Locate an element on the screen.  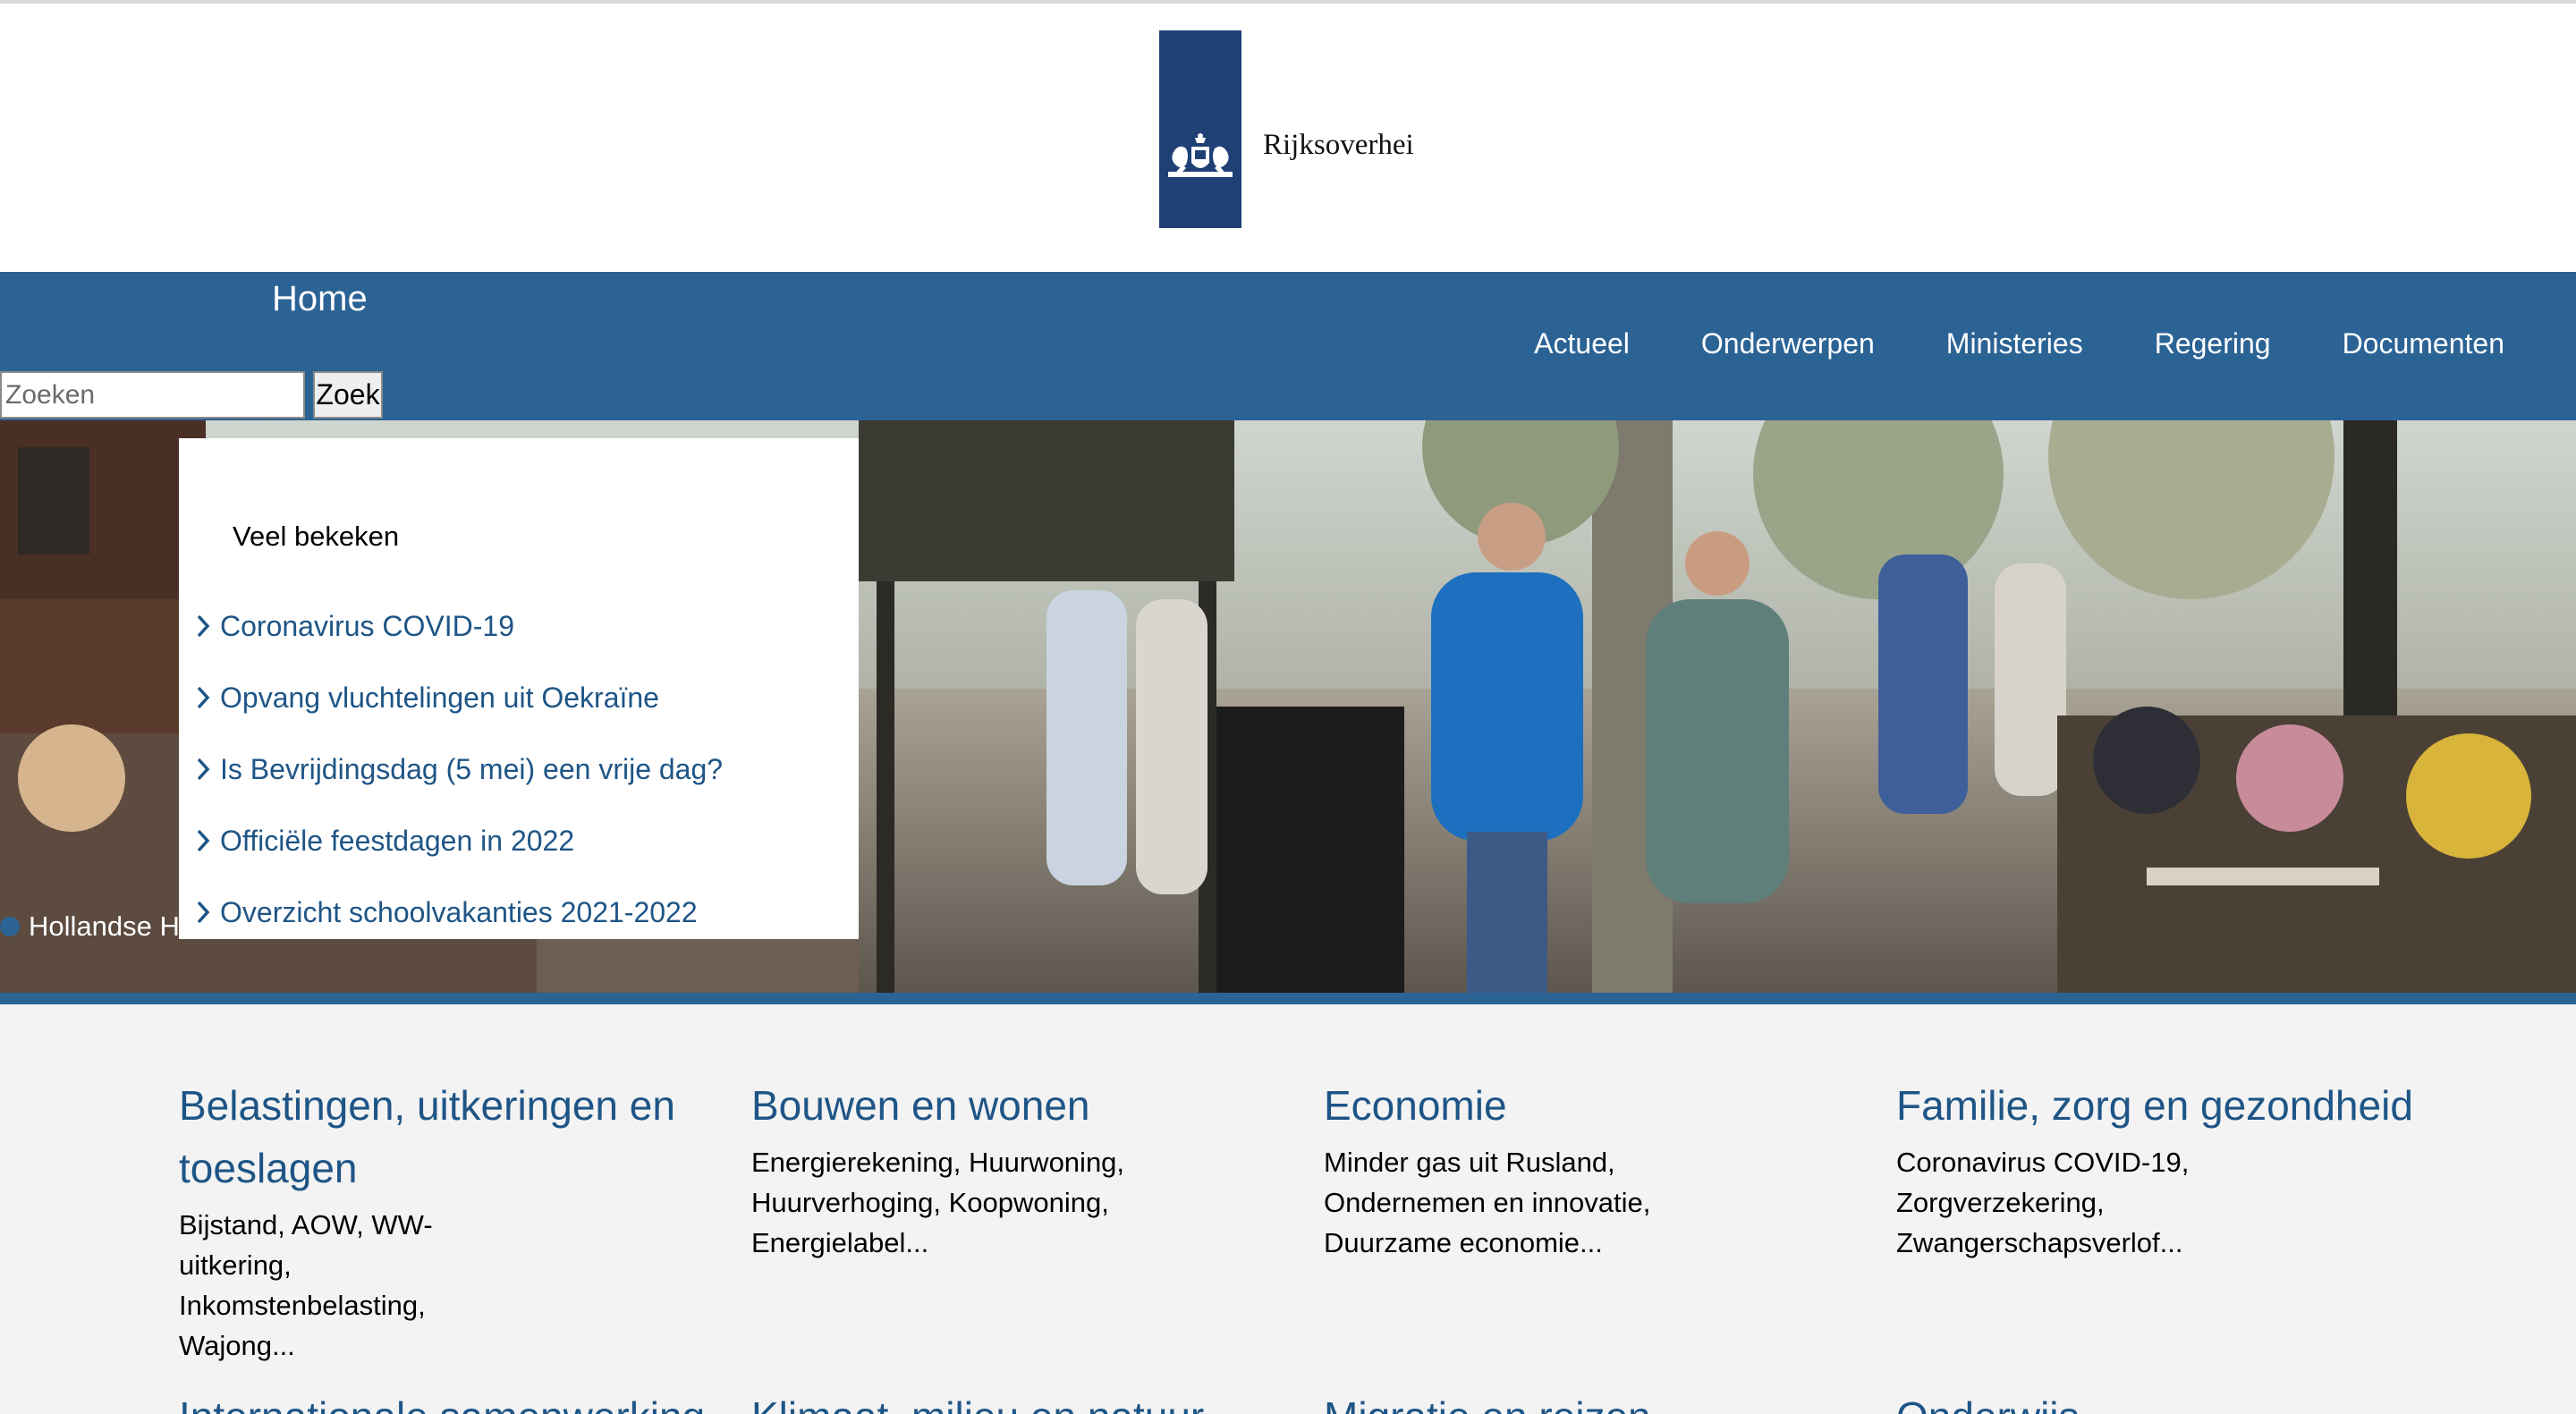
topic-card: Migratie en reizen is located at coordinates (1592, 1399).